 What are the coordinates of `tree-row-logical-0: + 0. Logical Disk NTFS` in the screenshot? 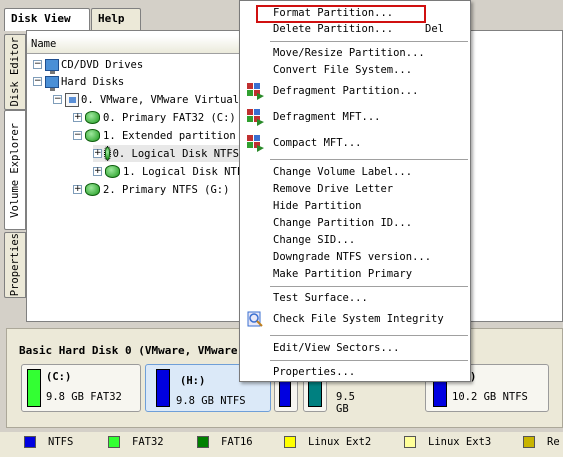 It's located at (166, 153).